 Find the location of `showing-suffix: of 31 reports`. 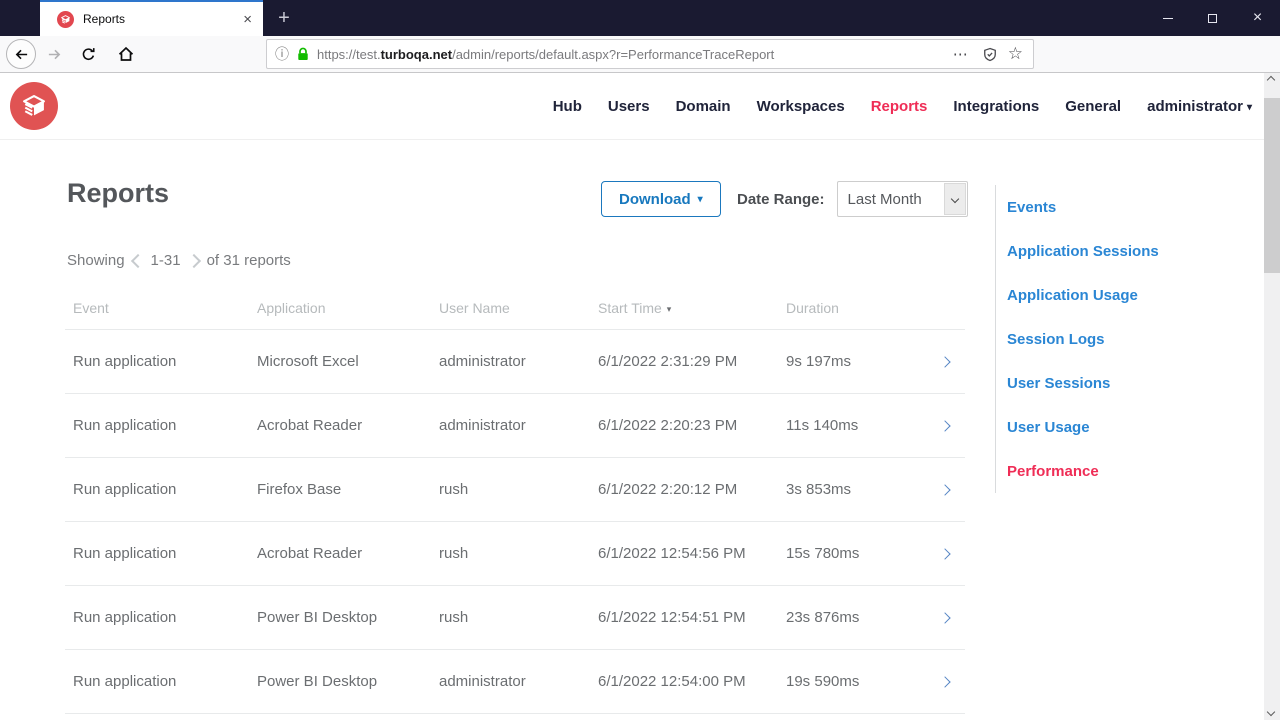

showing-suffix: of 31 reports is located at coordinates (248, 260).